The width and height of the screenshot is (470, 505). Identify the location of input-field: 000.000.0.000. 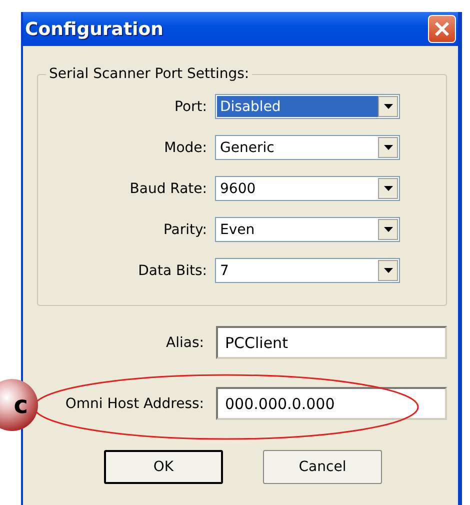
(331, 403).